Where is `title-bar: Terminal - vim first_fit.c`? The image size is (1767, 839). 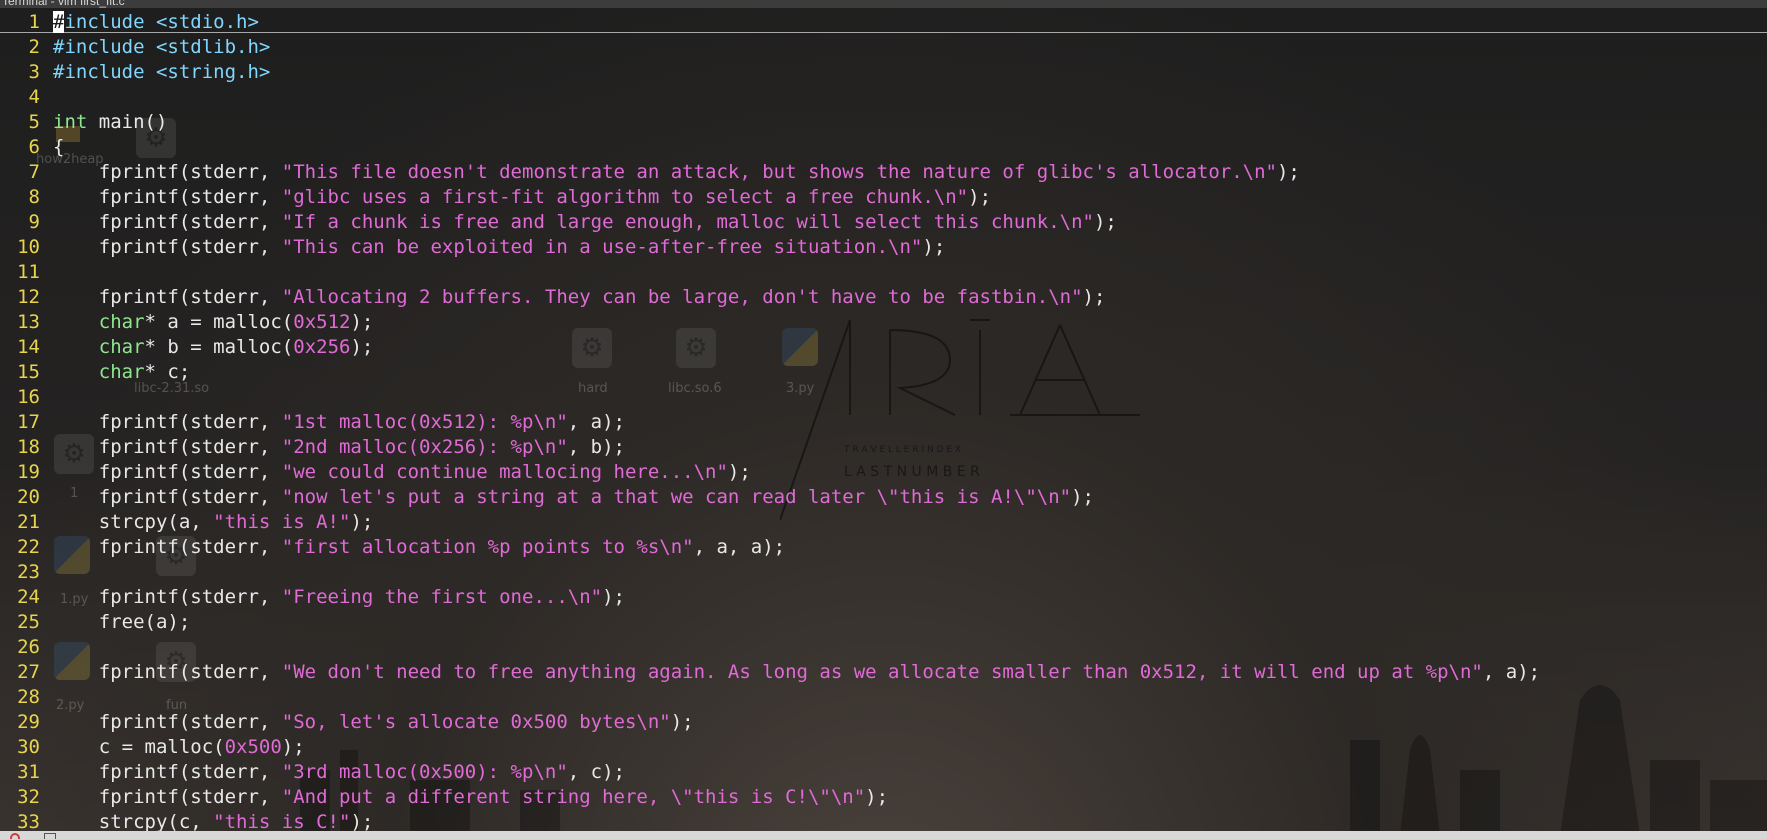
title-bar: Terminal - vim first_fit.c is located at coordinates (883, 4).